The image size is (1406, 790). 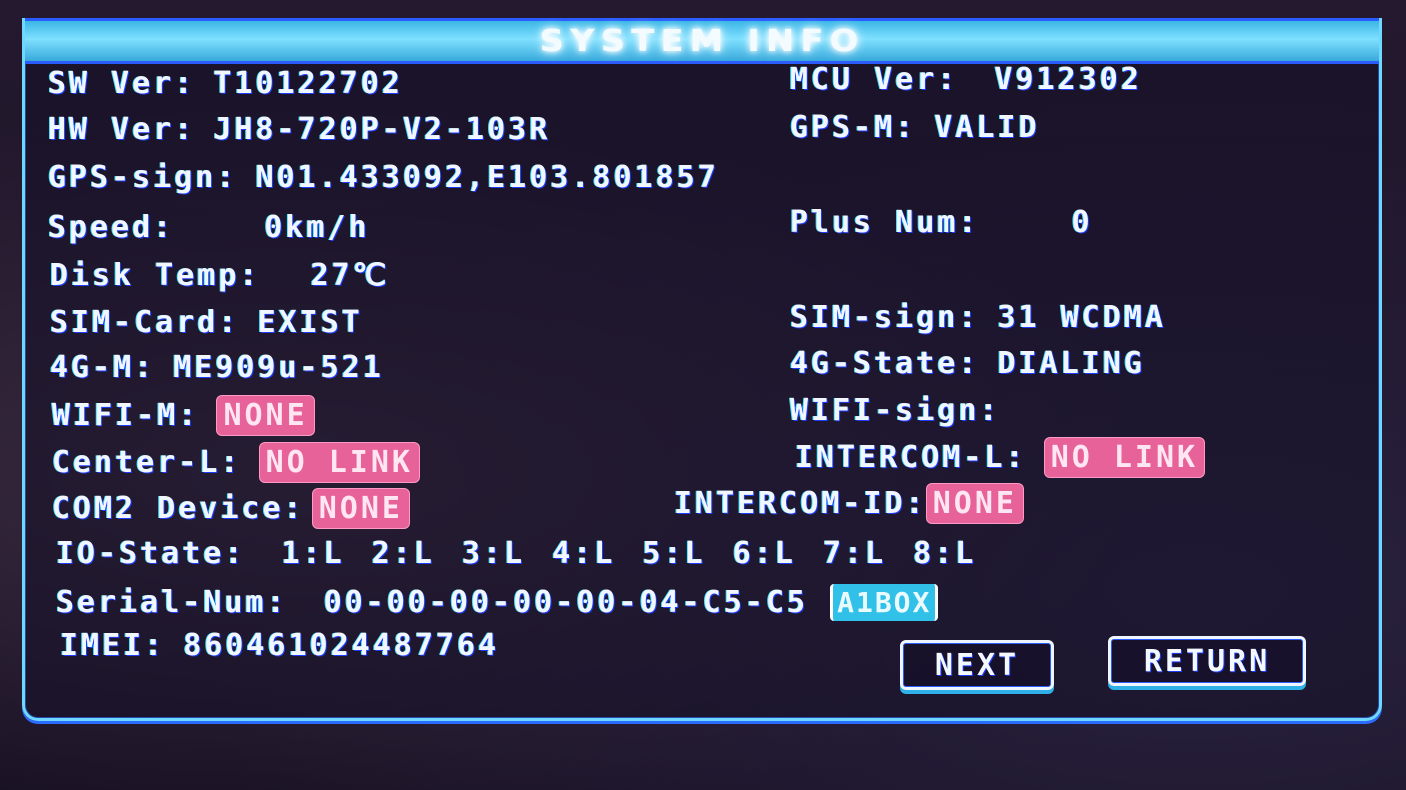 I want to click on disk-temp-label: Disk Temp:, so click(x=155, y=275).